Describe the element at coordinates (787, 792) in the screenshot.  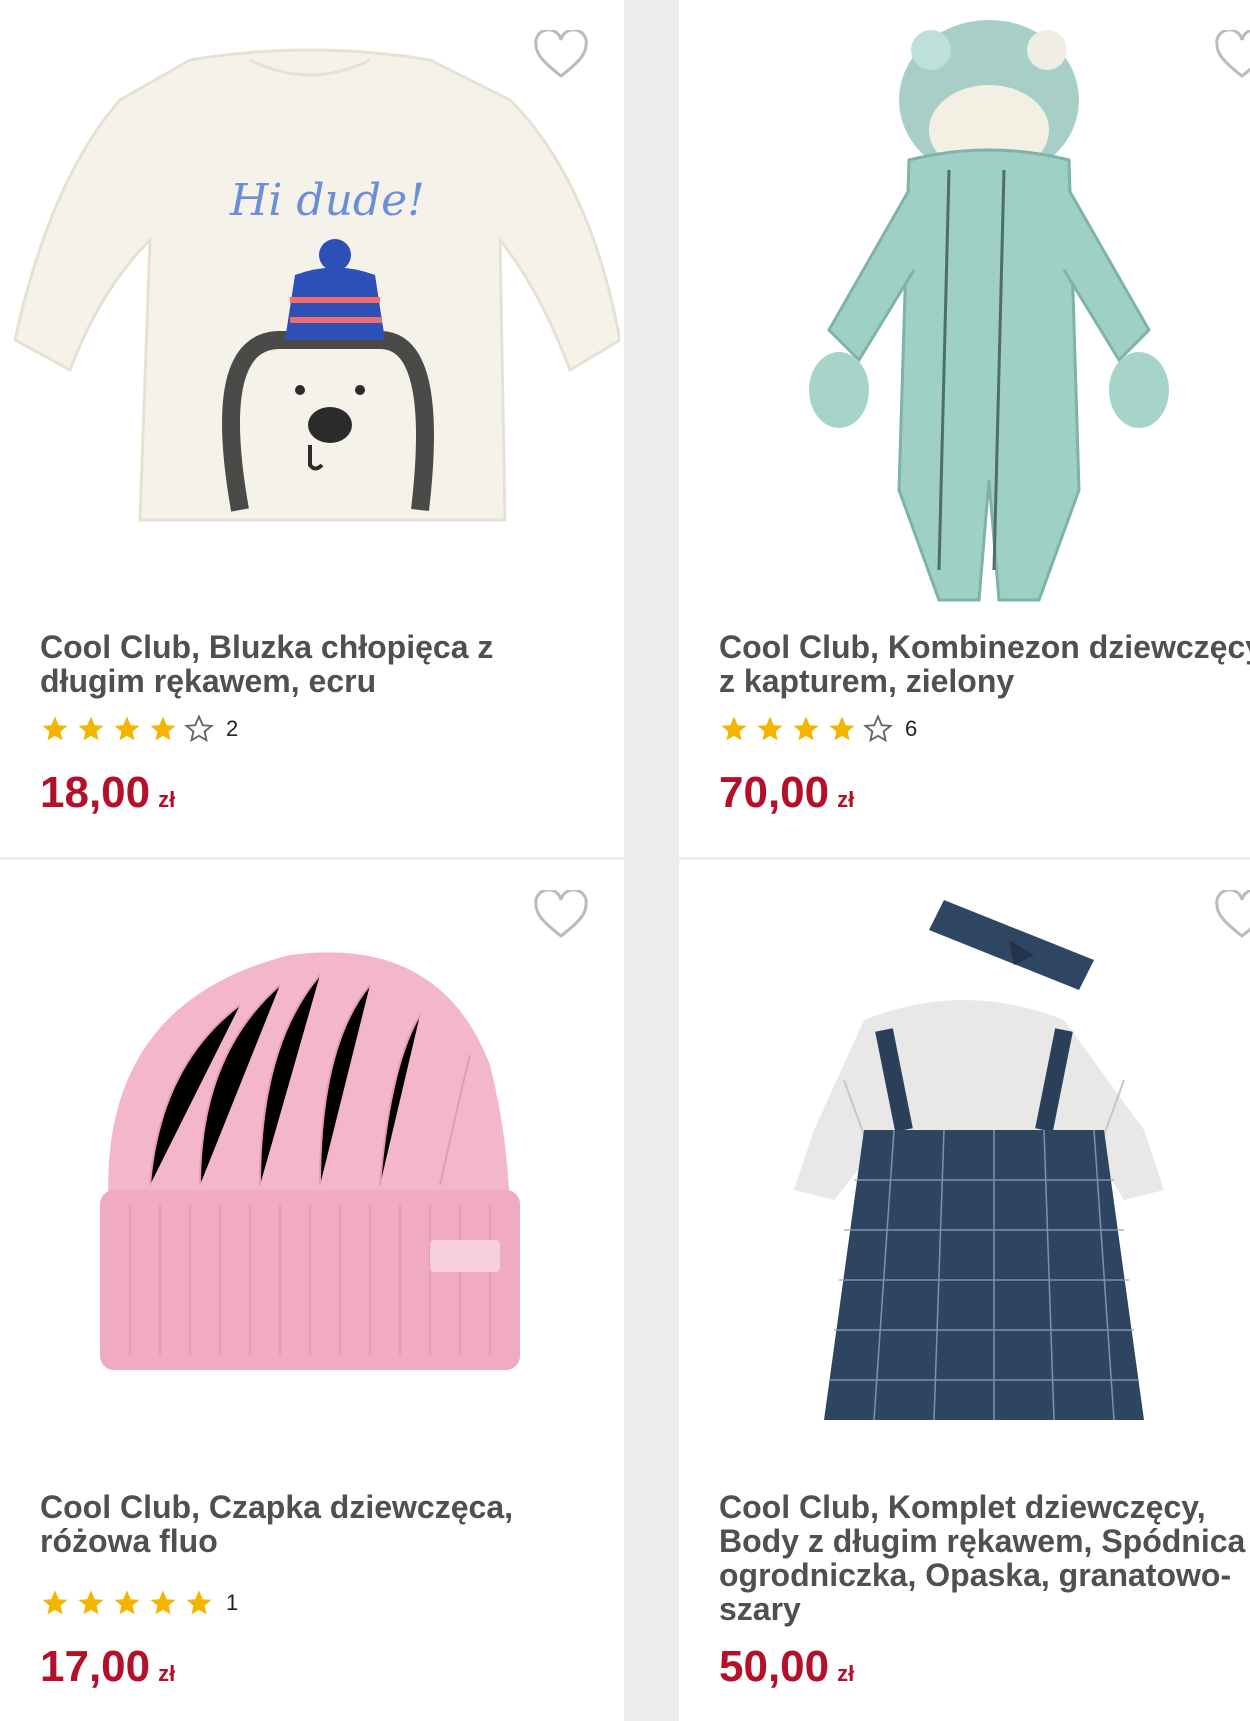
I see `product-price: 70,00 zł` at that location.